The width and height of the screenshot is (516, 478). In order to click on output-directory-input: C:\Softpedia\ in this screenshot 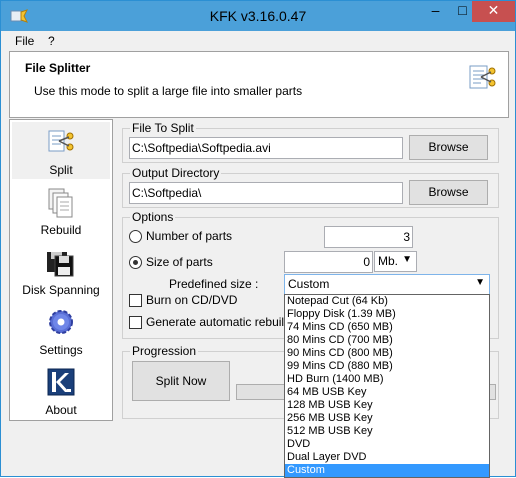, I will do `click(266, 193)`.